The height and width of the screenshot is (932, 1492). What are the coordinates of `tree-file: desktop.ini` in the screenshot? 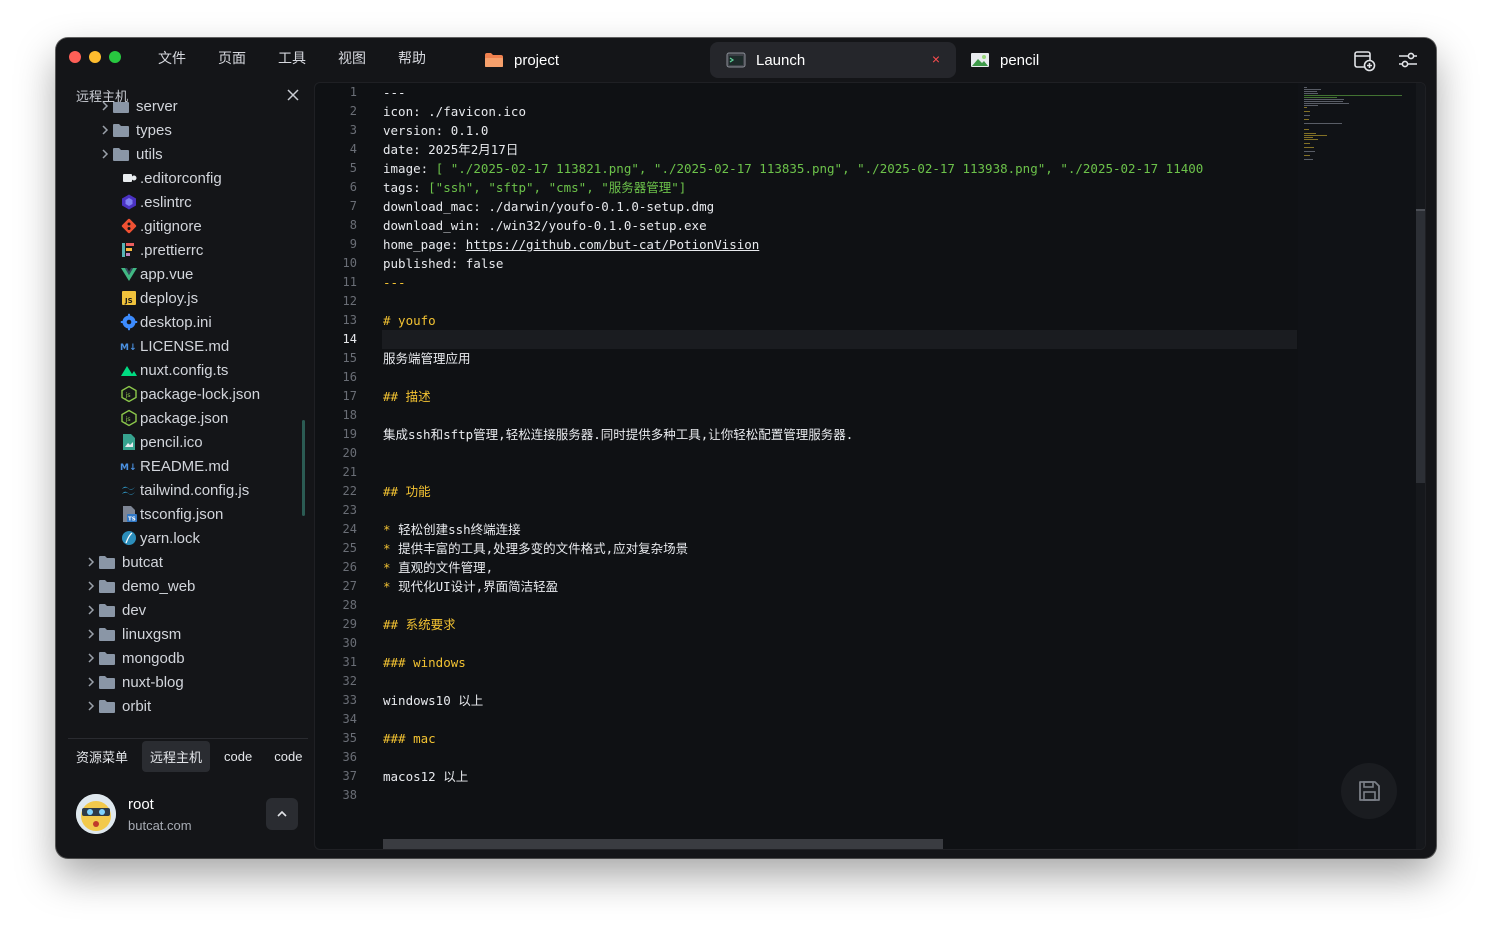 It's located at (166, 322).